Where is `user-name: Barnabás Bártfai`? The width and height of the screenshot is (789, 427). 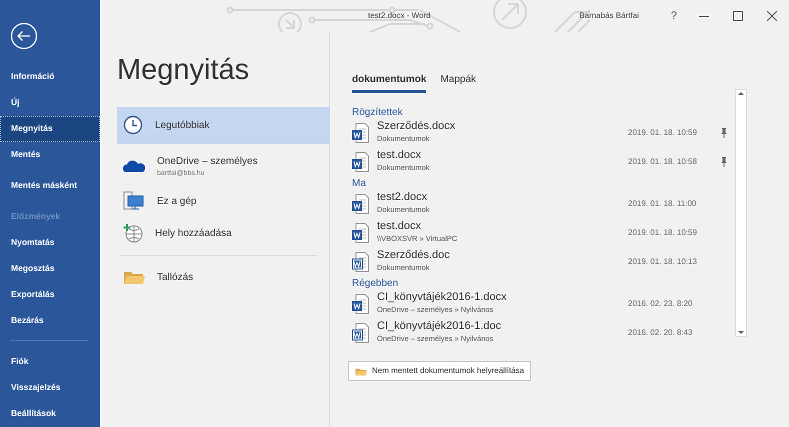
user-name: Barnabás Bártfai is located at coordinates (609, 16).